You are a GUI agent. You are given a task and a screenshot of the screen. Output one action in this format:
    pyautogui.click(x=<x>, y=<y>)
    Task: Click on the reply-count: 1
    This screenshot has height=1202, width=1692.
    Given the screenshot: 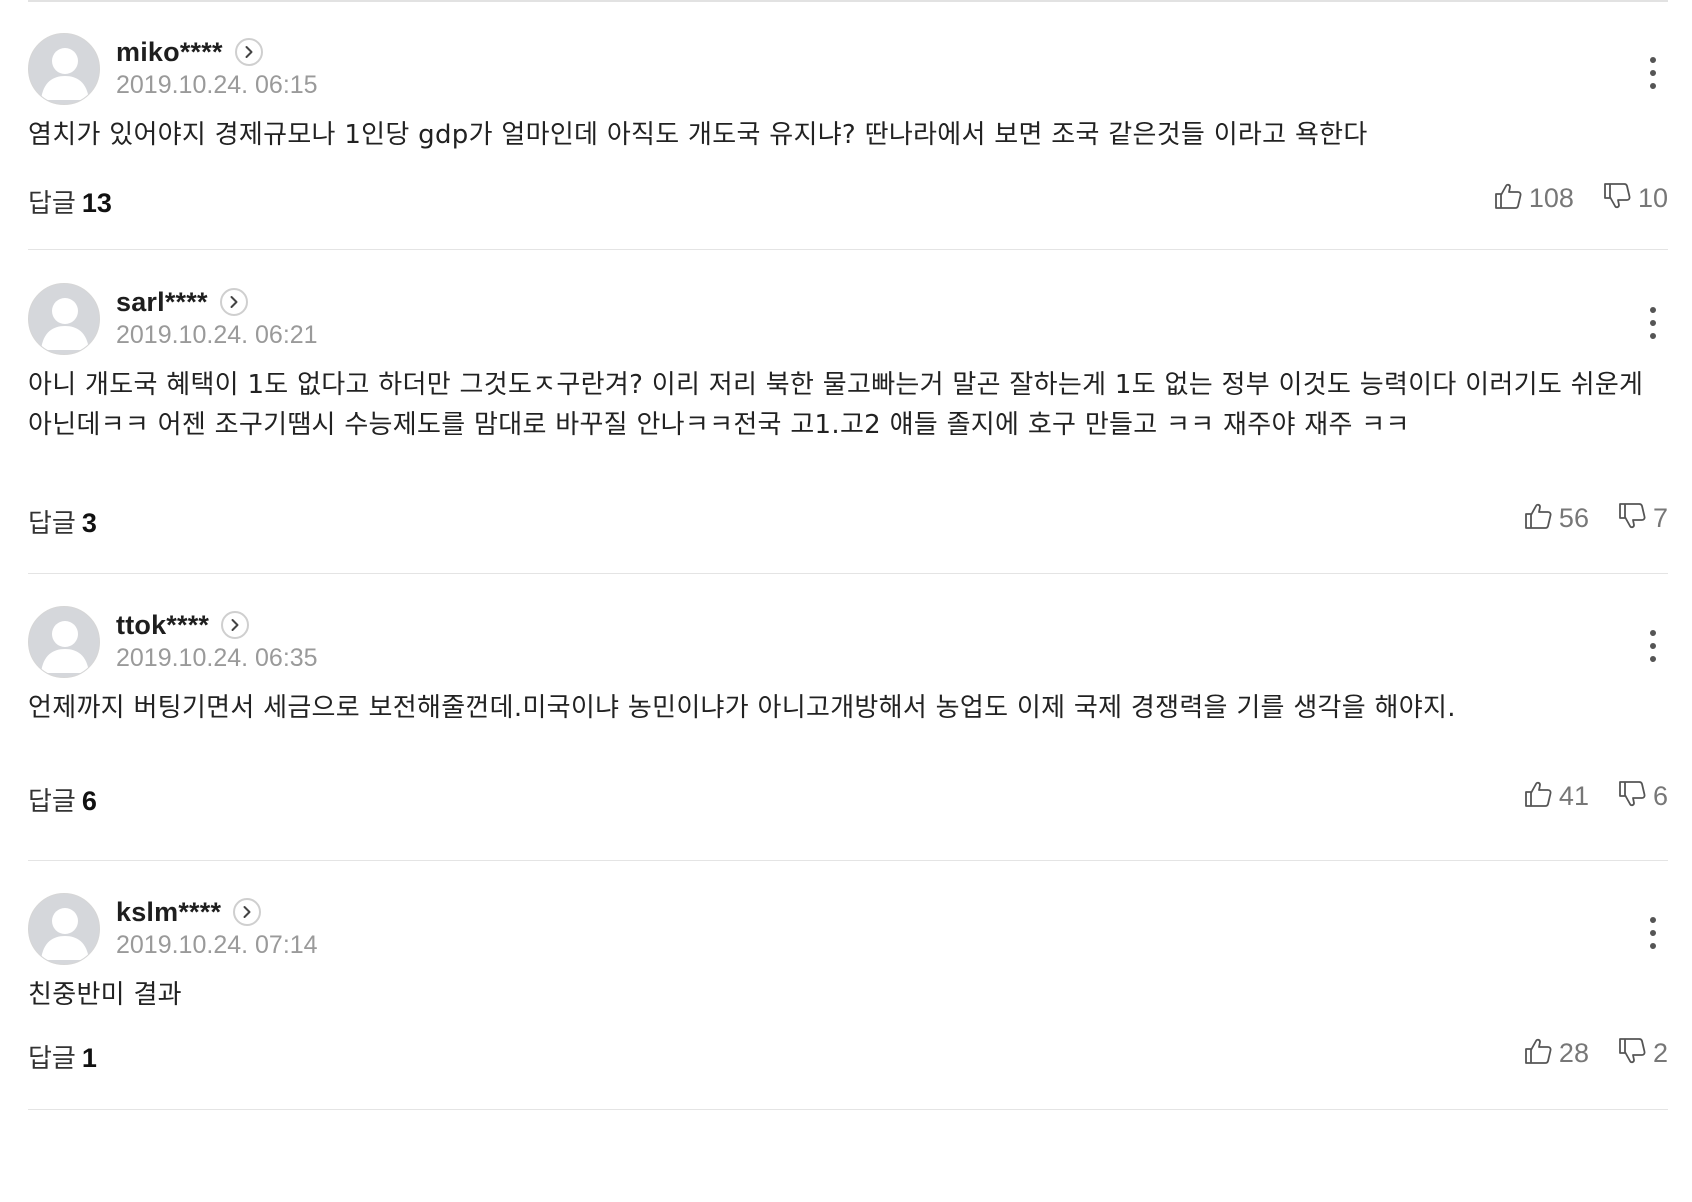 What is the action you would take?
    pyautogui.click(x=89, y=1058)
    